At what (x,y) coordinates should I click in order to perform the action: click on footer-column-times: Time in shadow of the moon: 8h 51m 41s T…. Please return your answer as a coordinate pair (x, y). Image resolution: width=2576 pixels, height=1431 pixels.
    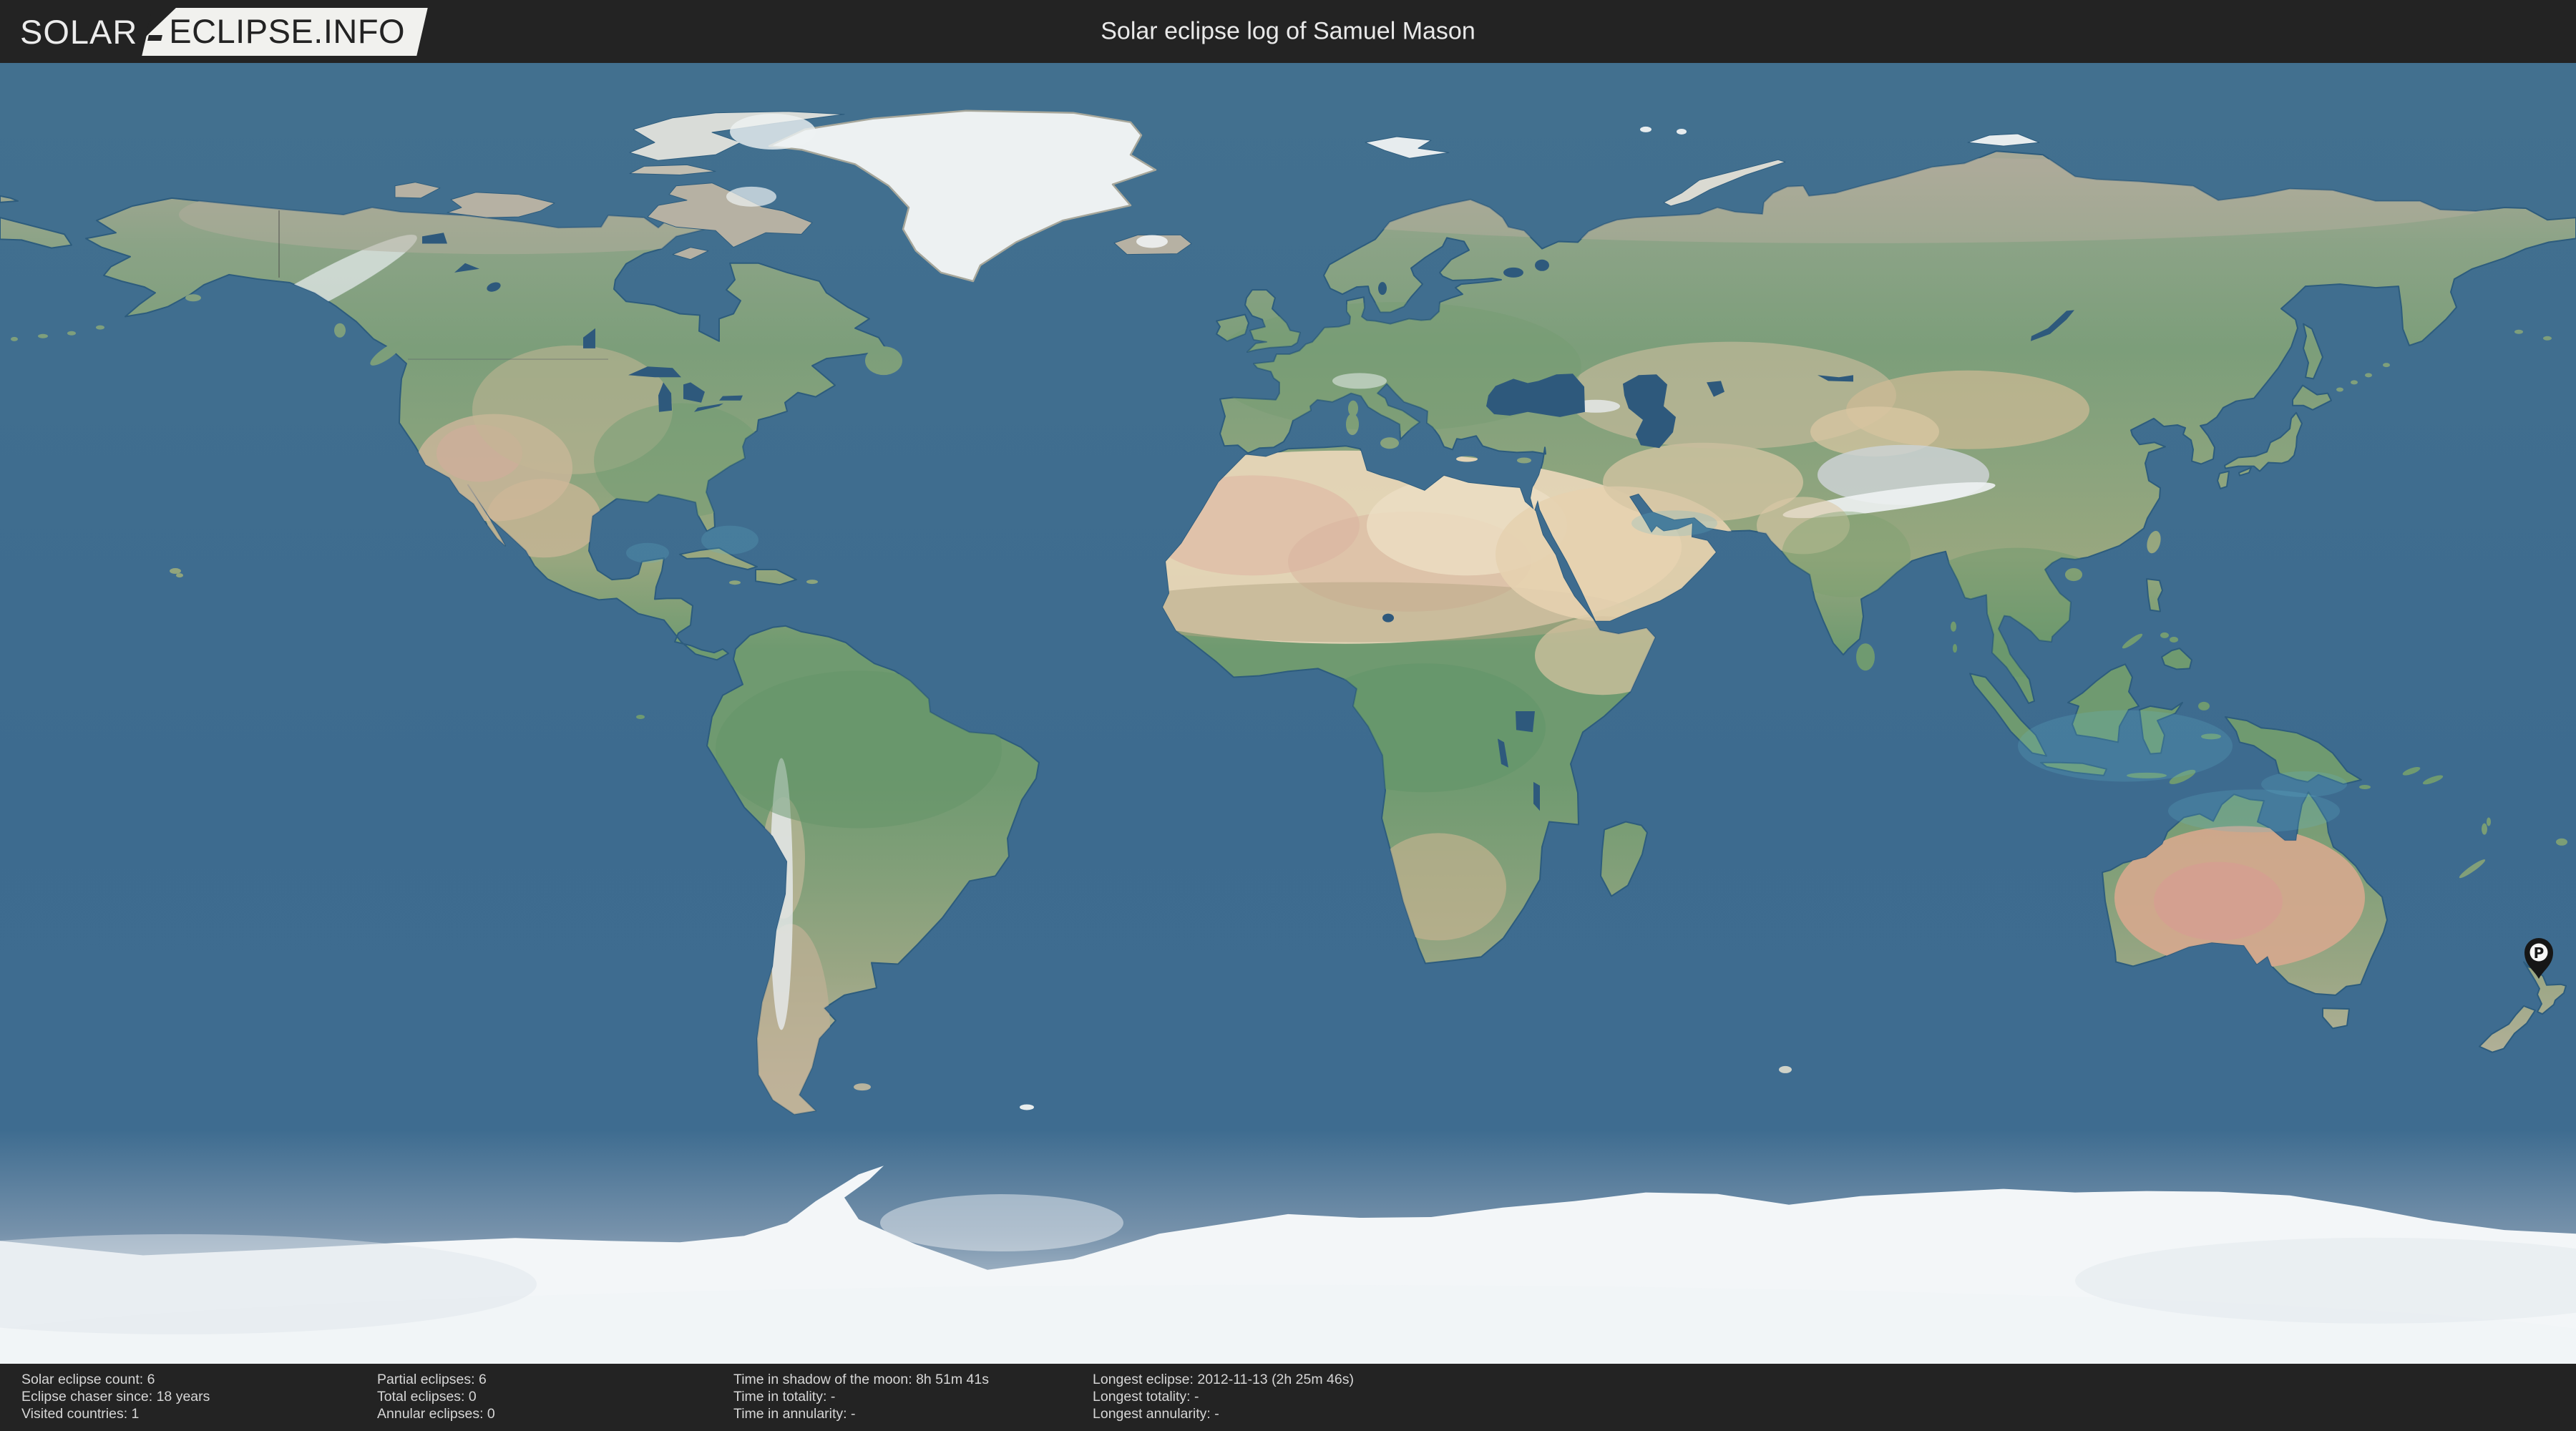
    Looking at the image, I should click on (861, 1396).